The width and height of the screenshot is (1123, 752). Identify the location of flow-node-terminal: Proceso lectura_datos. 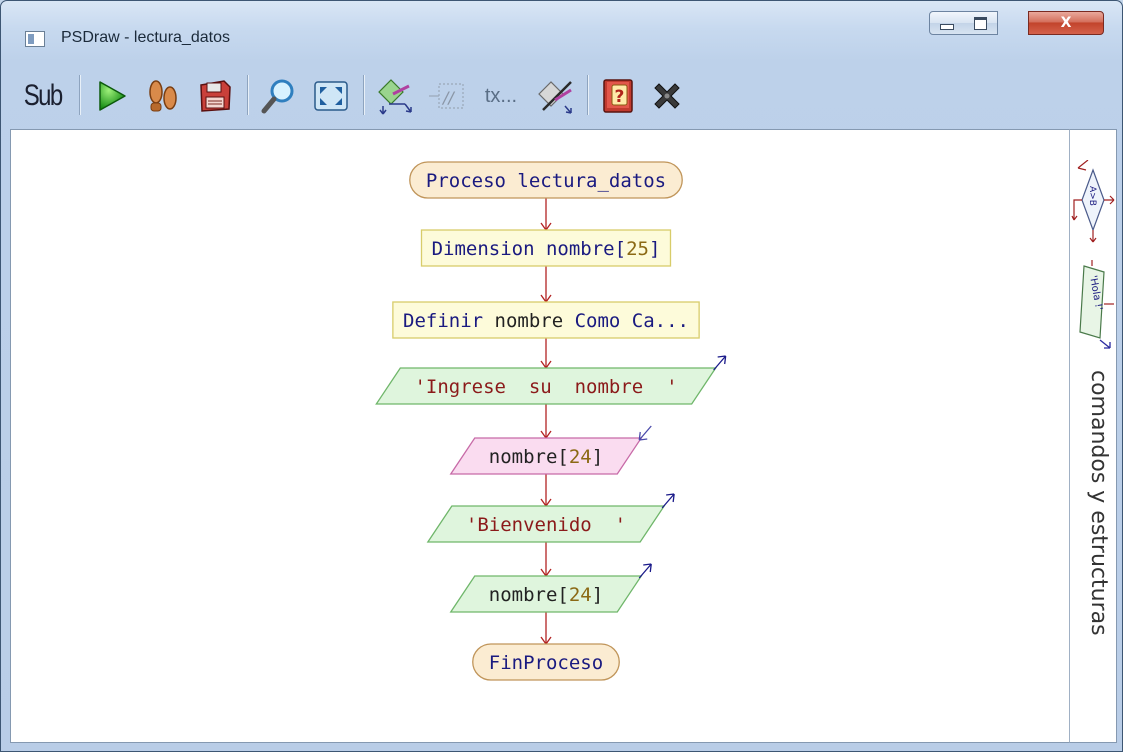
(546, 180).